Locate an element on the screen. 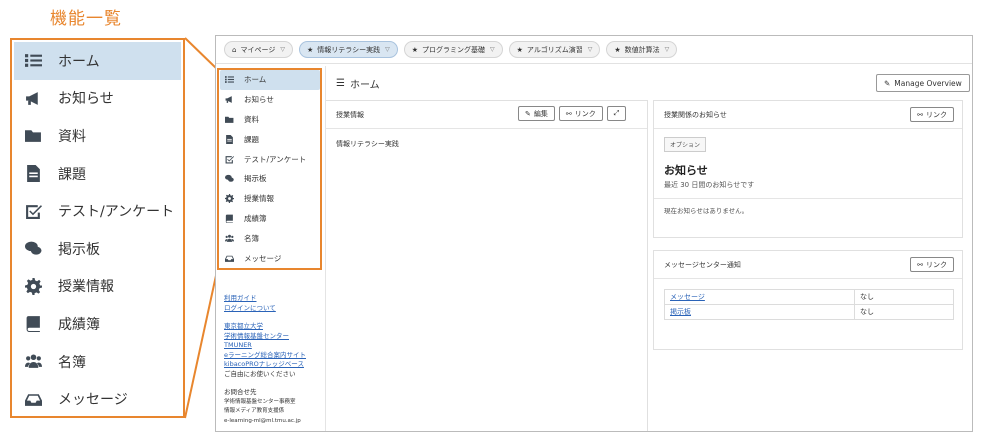  announcements-link-button: ⚯ リンク is located at coordinates (932, 114).